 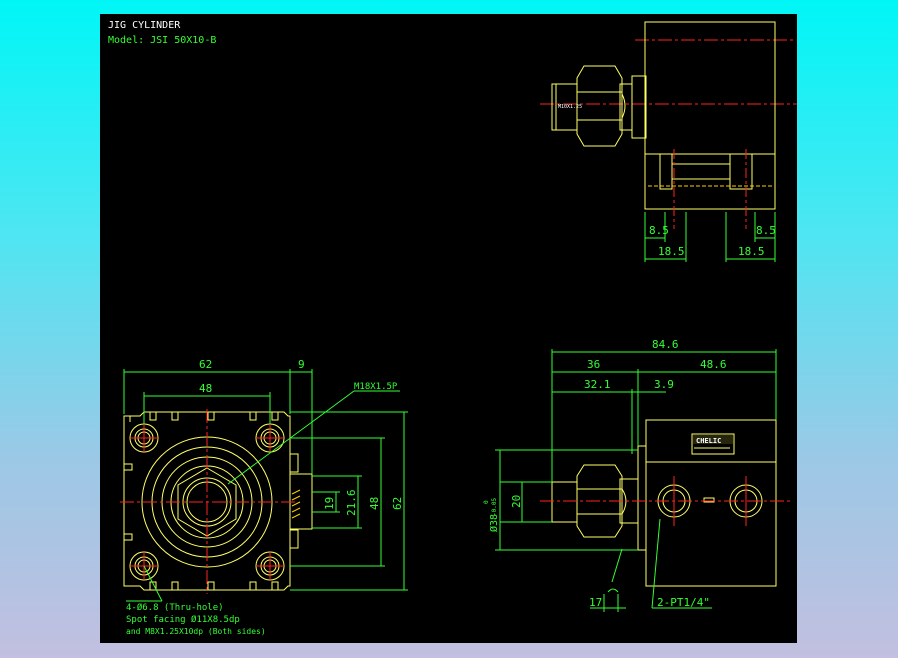 I want to click on dim-side-tol-upper: 0, so click(x=486, y=502).